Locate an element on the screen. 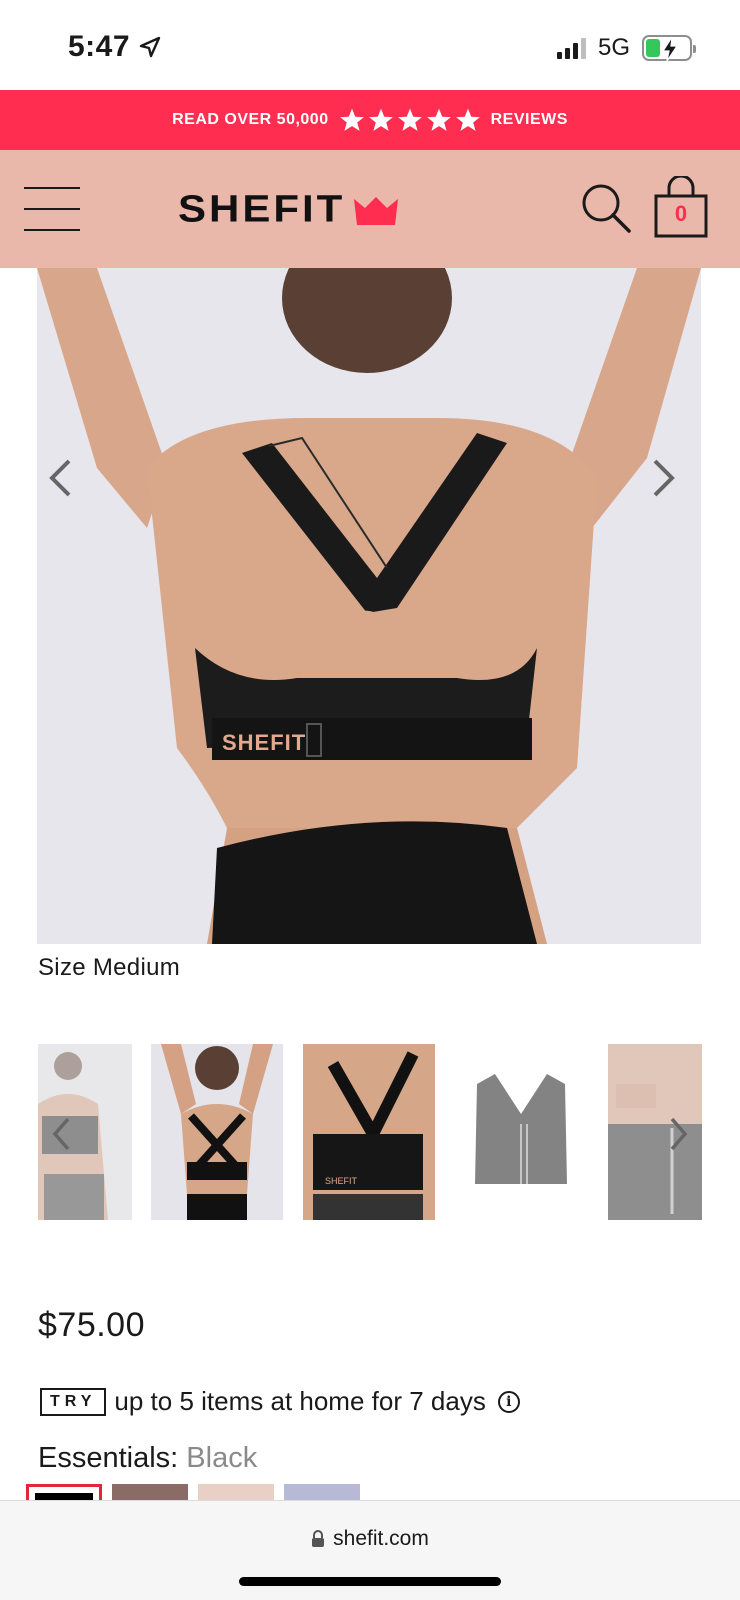 The width and height of the screenshot is (740, 1600). search-icon is located at coordinates (606, 210).